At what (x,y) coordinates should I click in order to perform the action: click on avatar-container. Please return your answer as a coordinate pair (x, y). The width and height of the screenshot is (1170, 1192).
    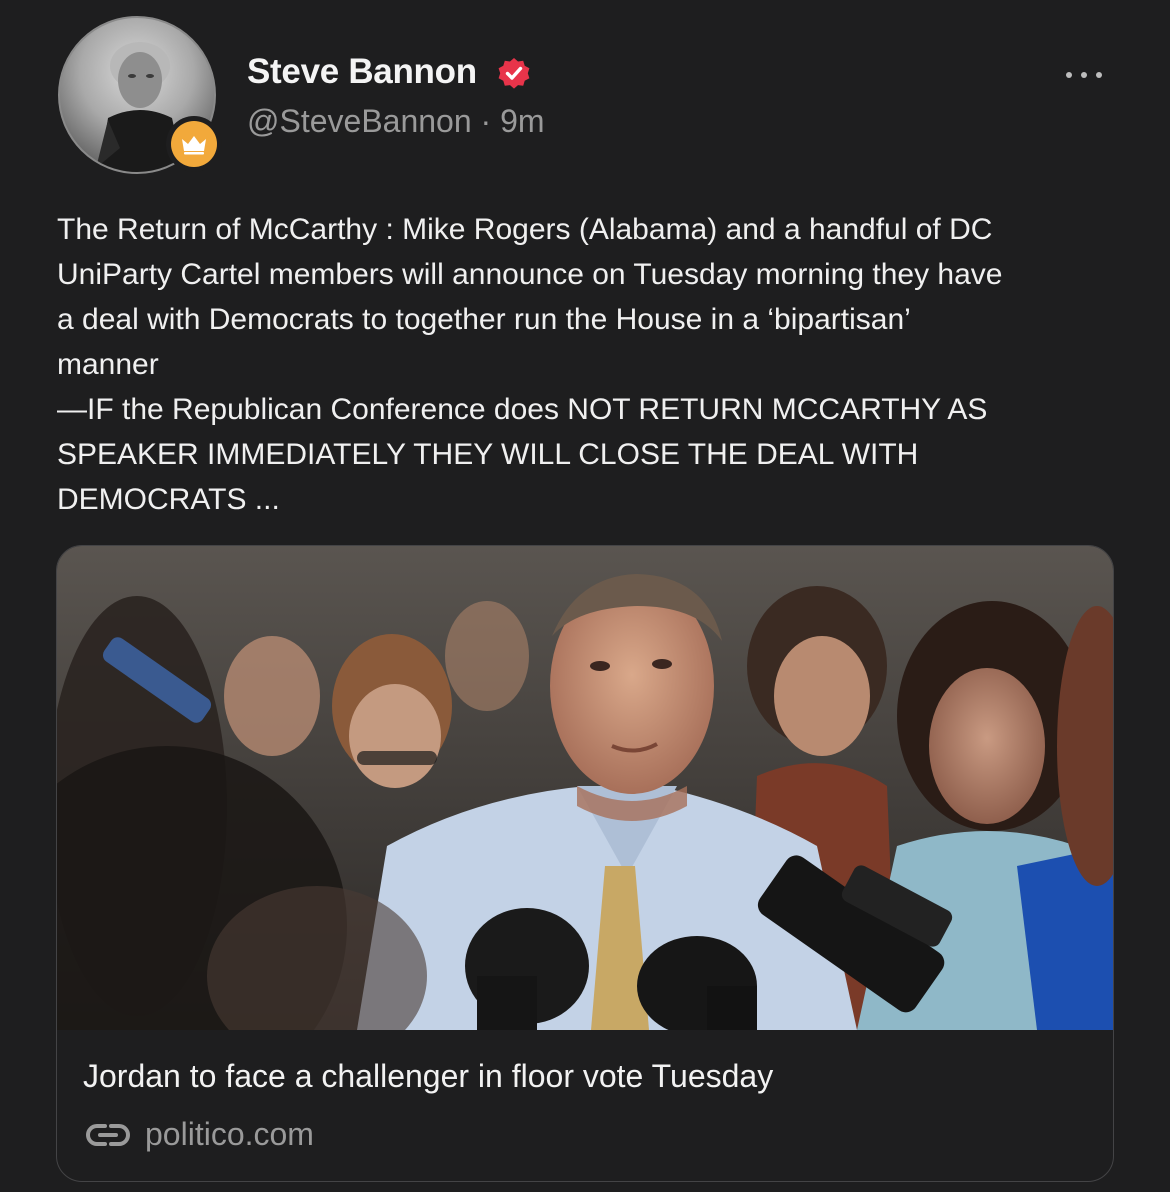
    Looking at the image, I should click on (140, 95).